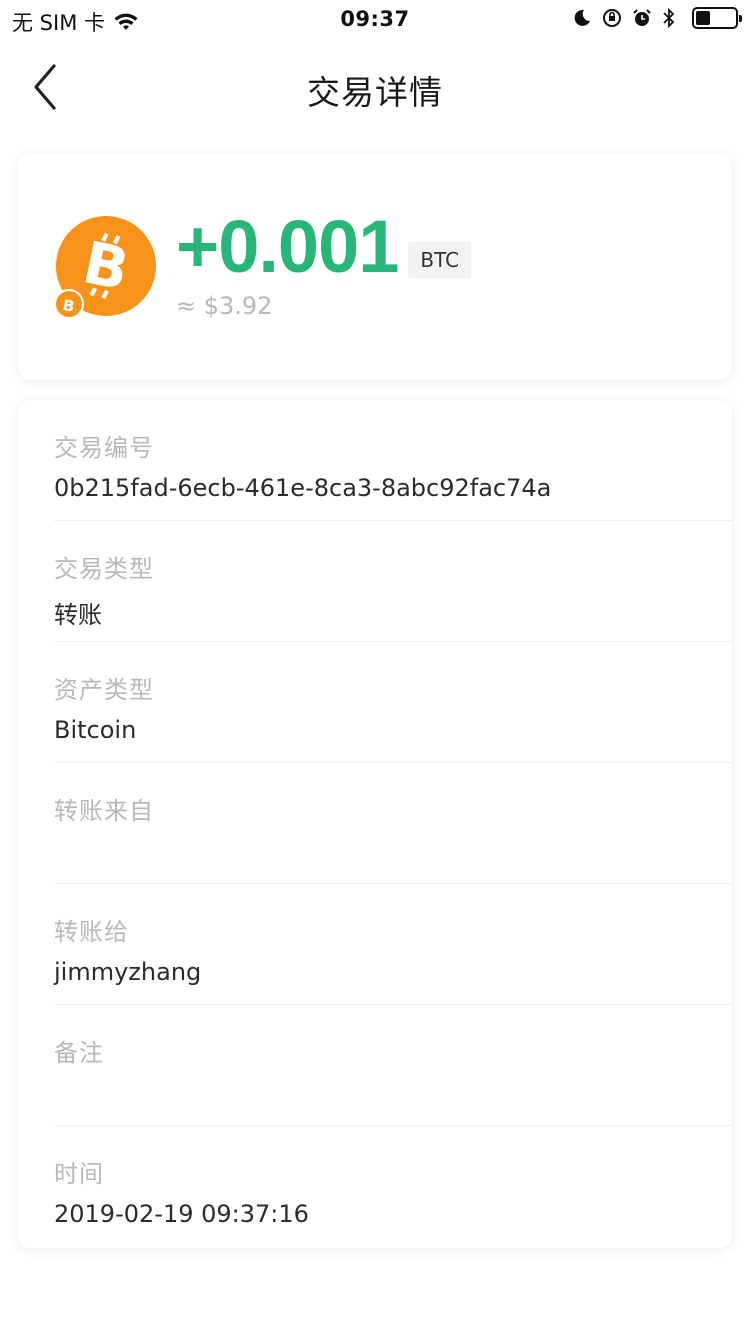  What do you see at coordinates (104, 690) in the screenshot?
I see `detail-label: 资产类型` at bounding box center [104, 690].